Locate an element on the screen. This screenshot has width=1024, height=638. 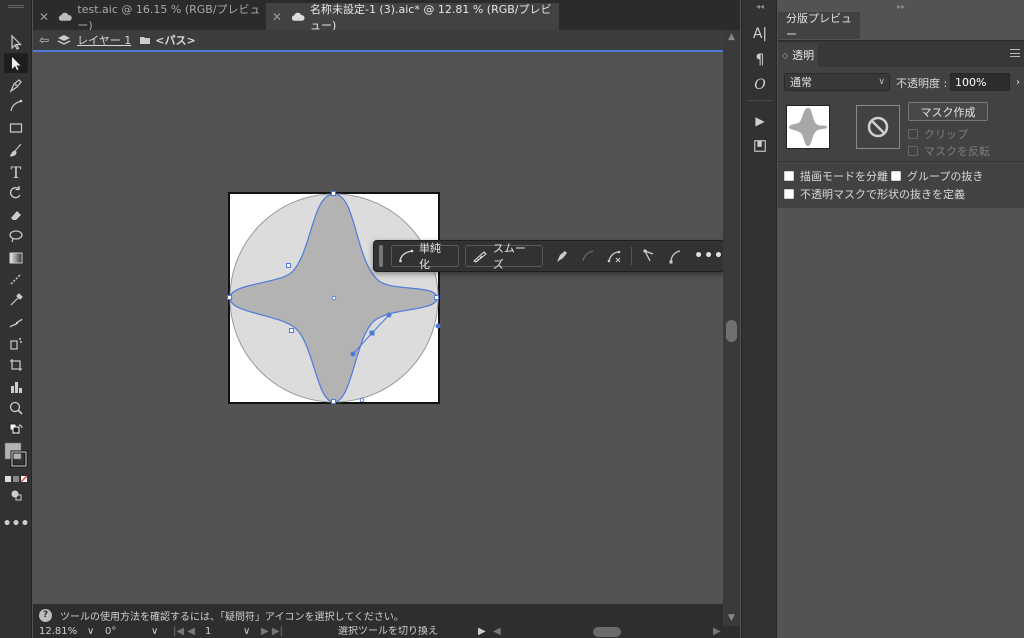
default-colors-icon is located at coordinates (16, 430).